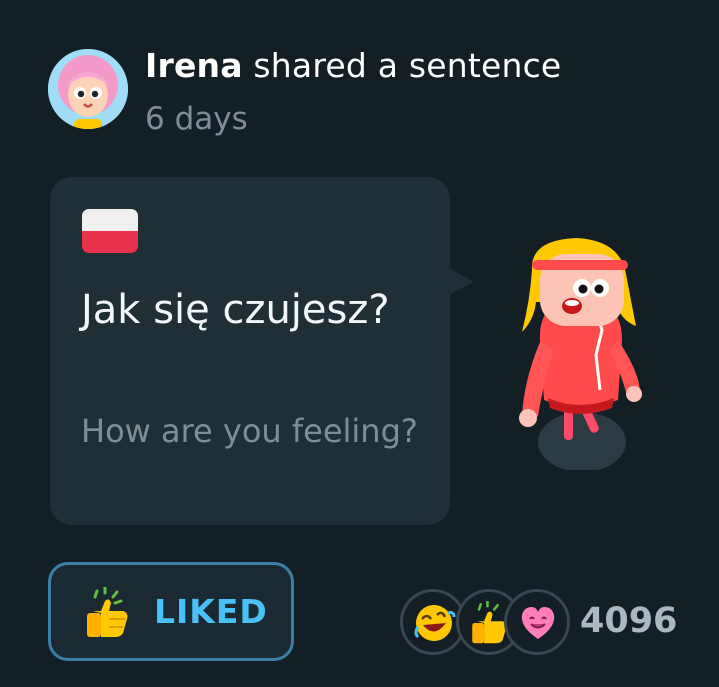 The image size is (719, 687). Describe the element at coordinates (460, 281) in the screenshot. I see `speech-bubble-tail` at that location.